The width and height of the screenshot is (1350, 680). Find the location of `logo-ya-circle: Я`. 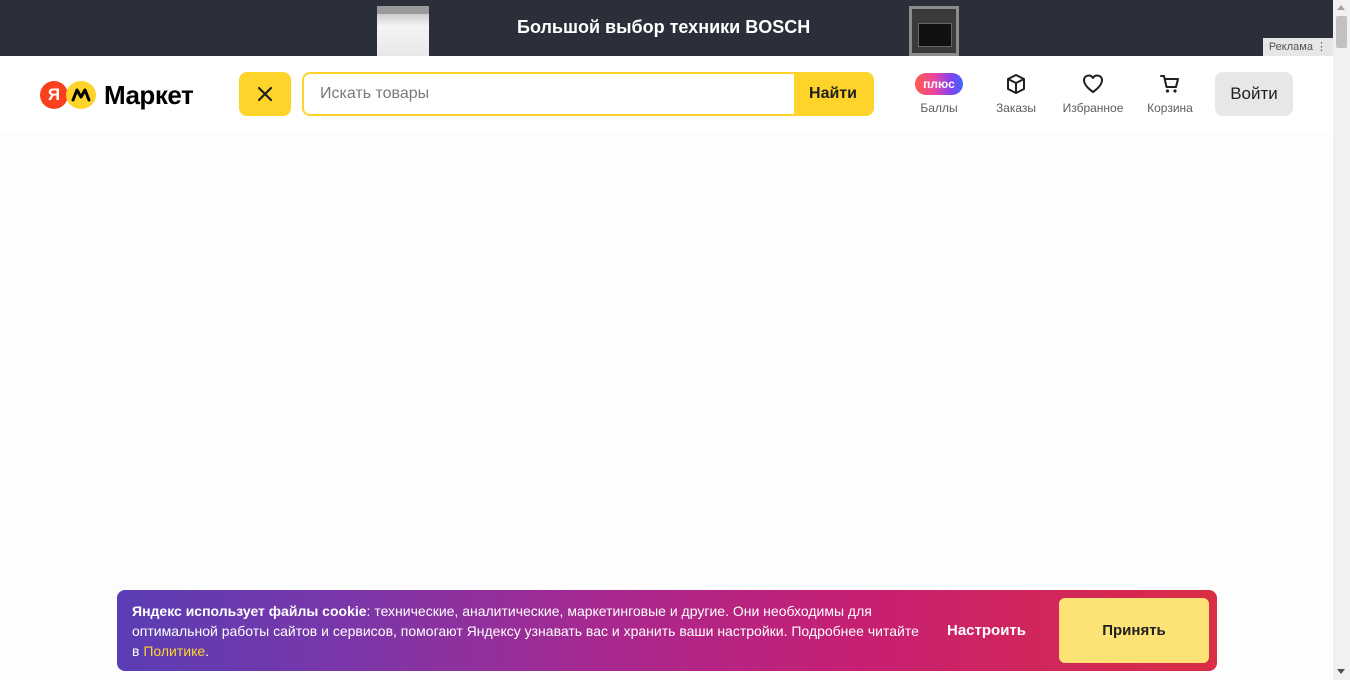

logo-ya-circle: Я is located at coordinates (54, 95).